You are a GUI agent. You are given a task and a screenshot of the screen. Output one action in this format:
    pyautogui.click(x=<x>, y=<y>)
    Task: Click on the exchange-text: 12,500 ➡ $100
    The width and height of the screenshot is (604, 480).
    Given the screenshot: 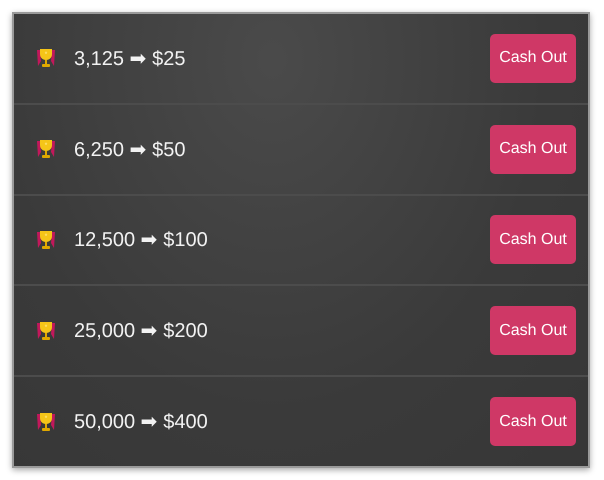 What is the action you would take?
    pyautogui.click(x=141, y=240)
    